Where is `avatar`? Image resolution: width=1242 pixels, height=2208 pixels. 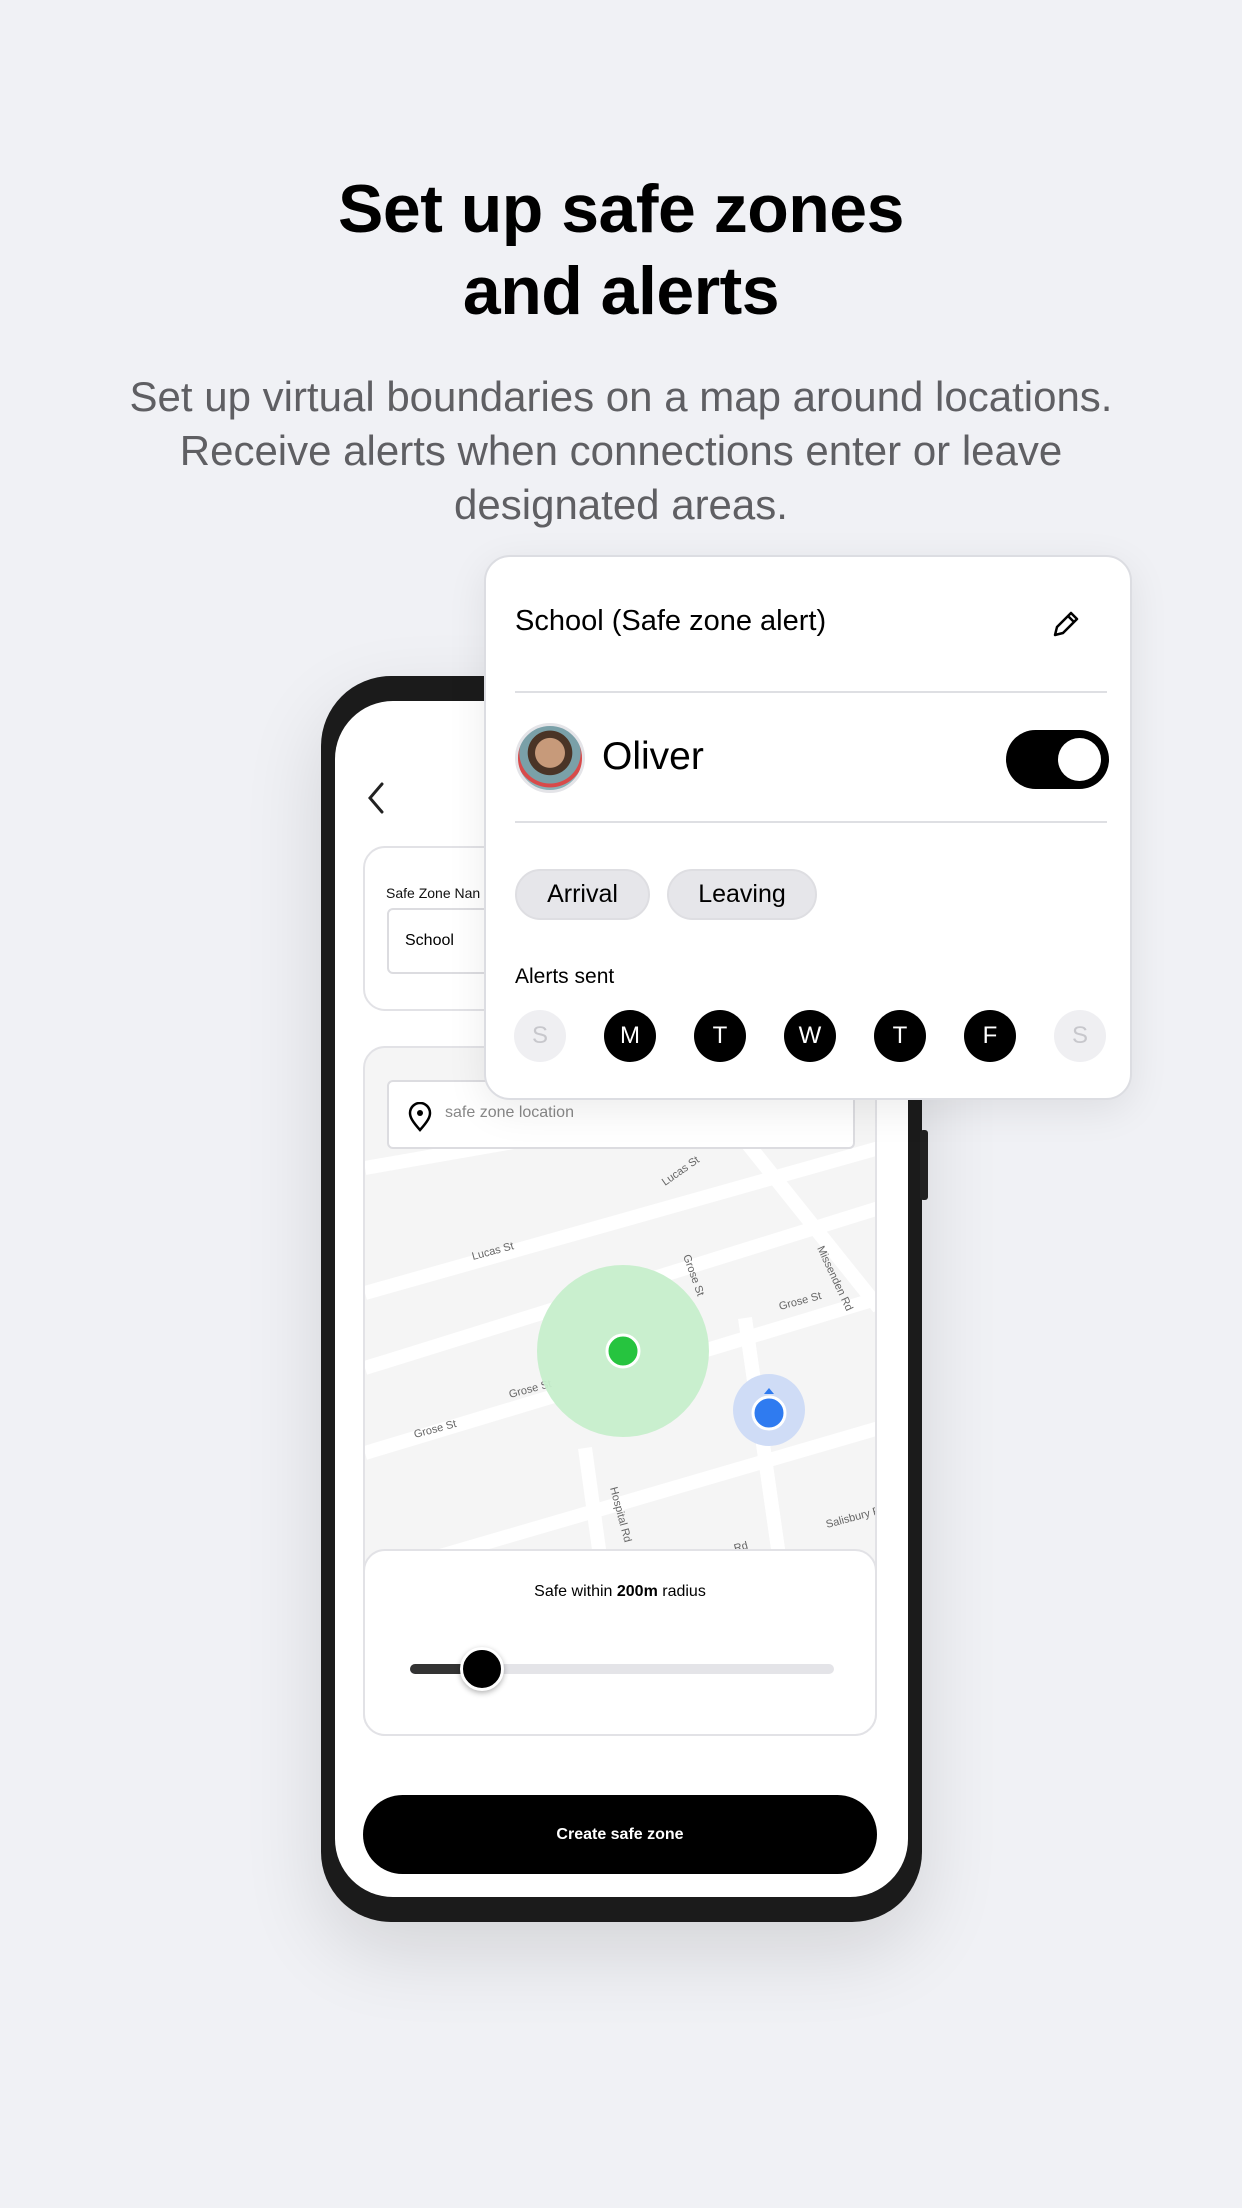 avatar is located at coordinates (550, 758).